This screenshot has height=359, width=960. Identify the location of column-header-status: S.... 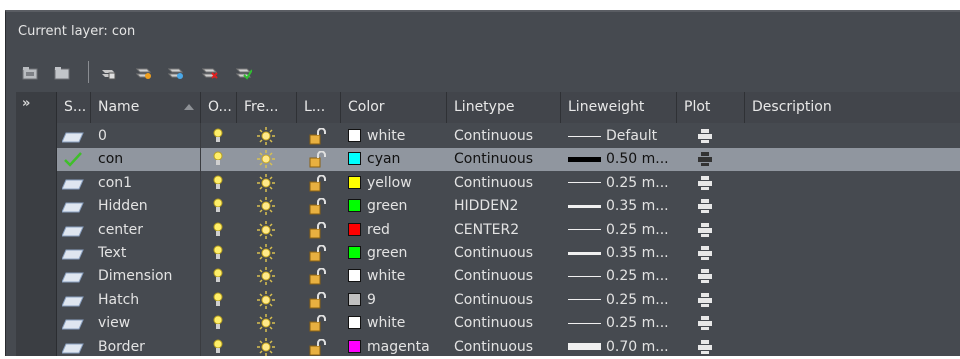
(74, 107).